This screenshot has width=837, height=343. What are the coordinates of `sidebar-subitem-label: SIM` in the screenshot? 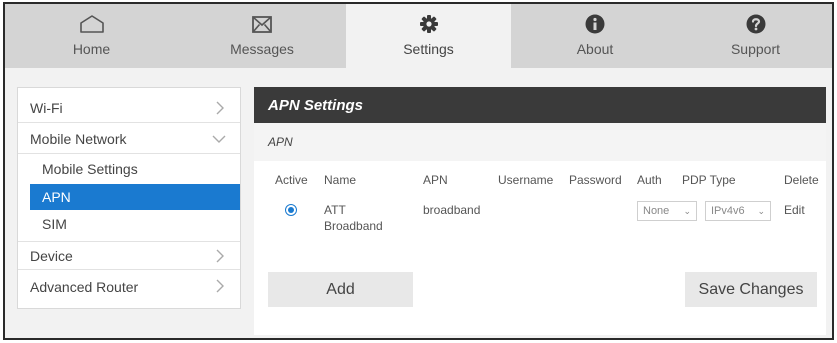 It's located at (54, 224).